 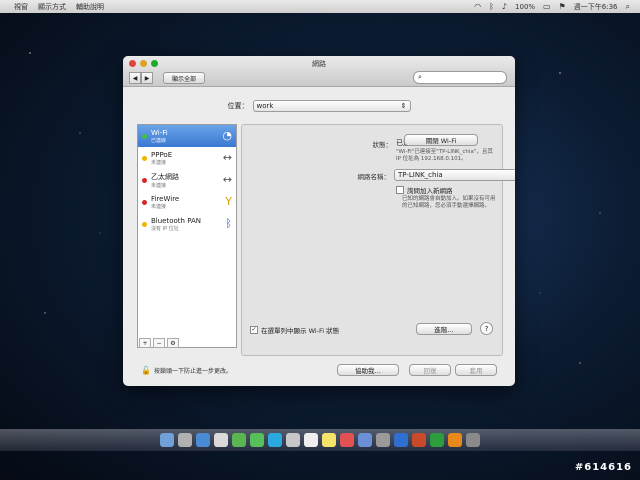 I want to click on apply-button: 套用, so click(x=476, y=370).